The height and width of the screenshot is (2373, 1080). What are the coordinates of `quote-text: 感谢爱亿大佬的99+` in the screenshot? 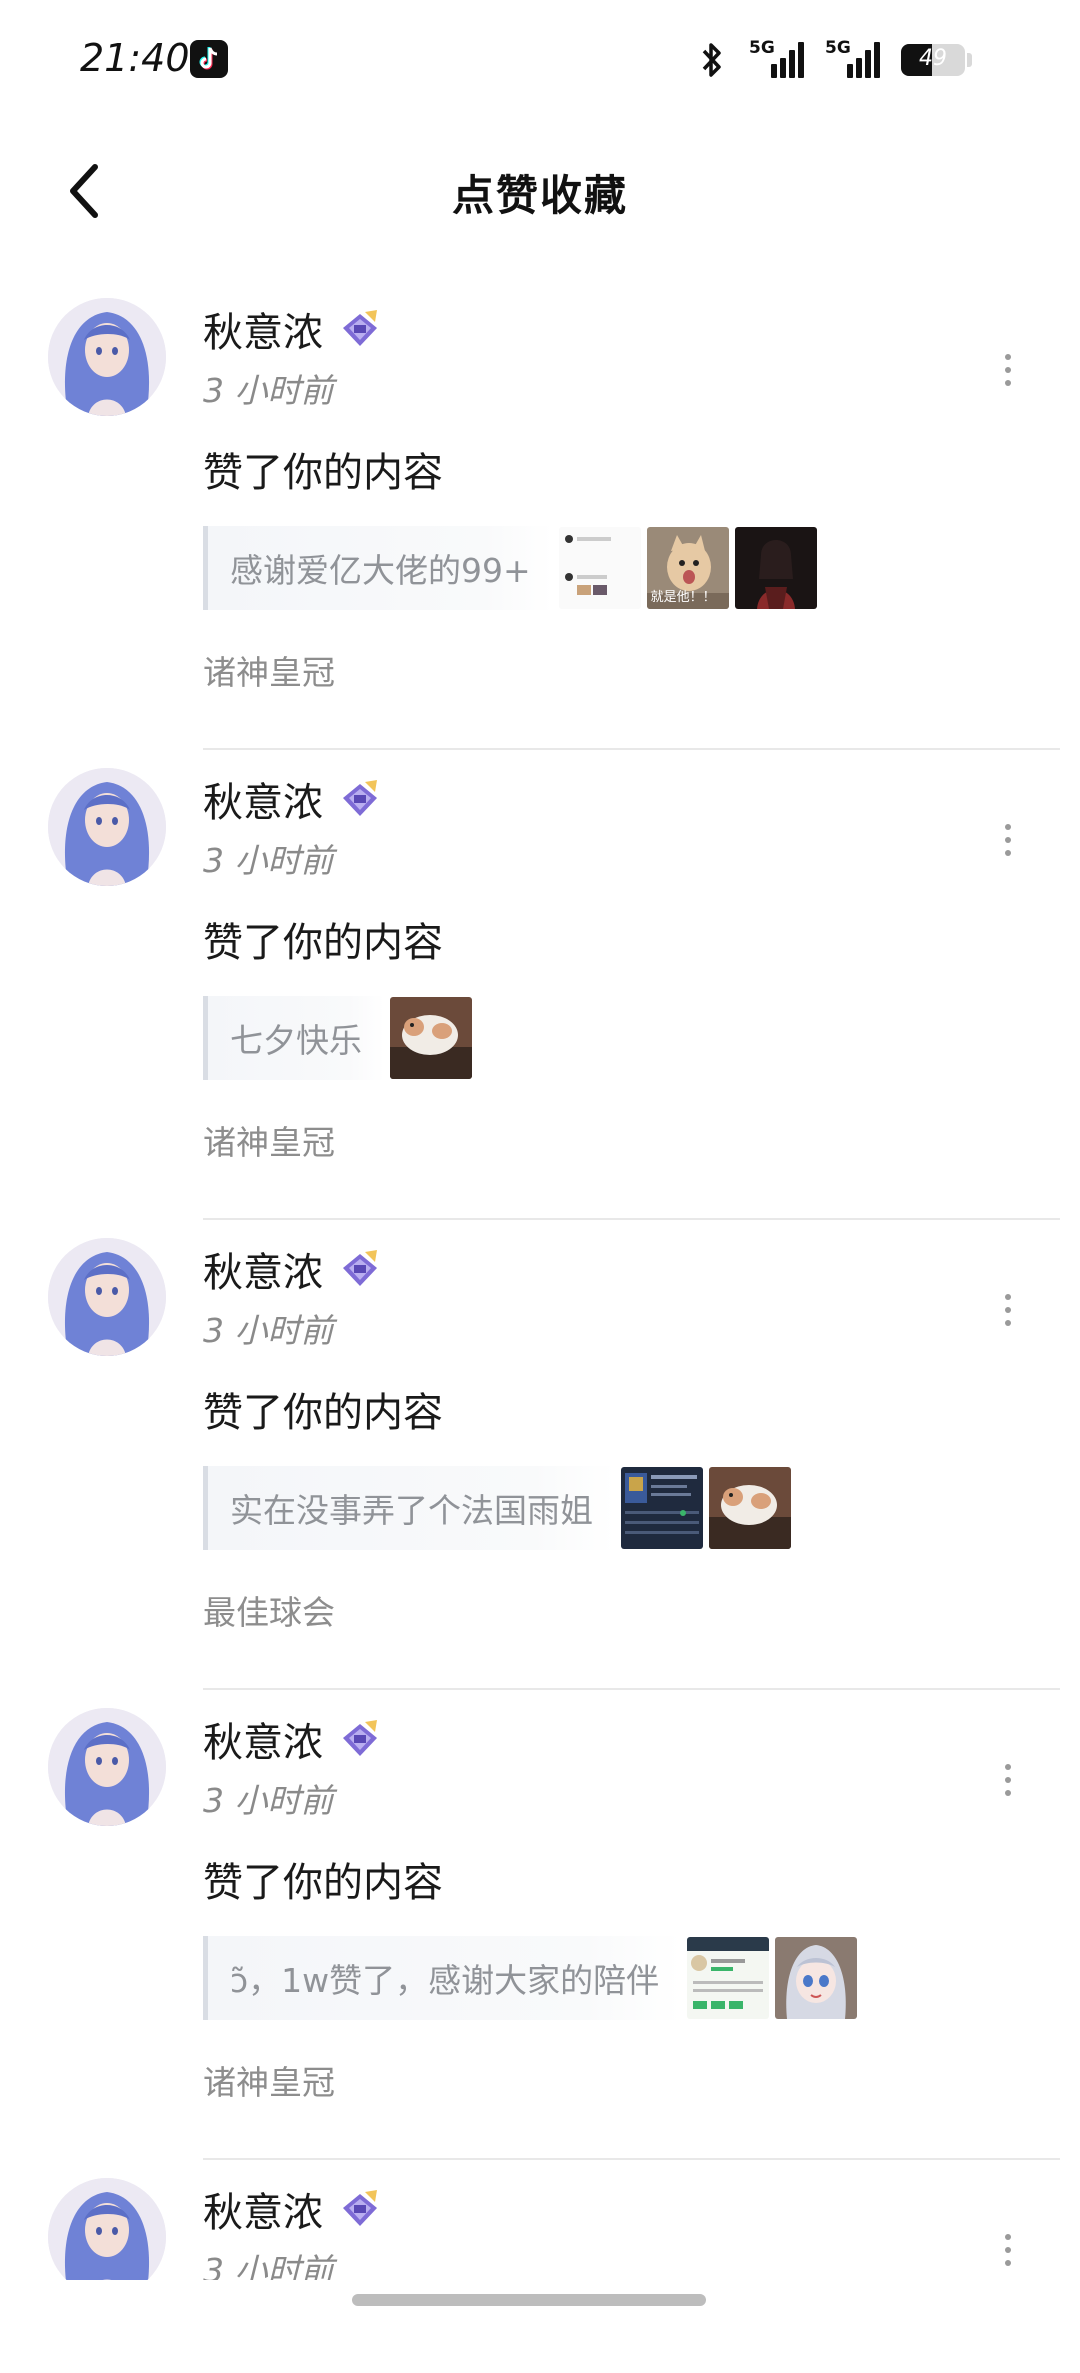 It's located at (380, 570).